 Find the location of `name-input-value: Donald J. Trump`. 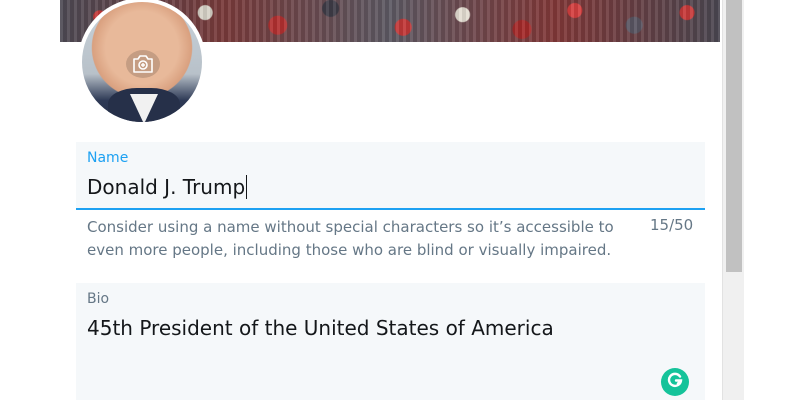

name-input-value: Donald J. Trump is located at coordinates (166, 187).